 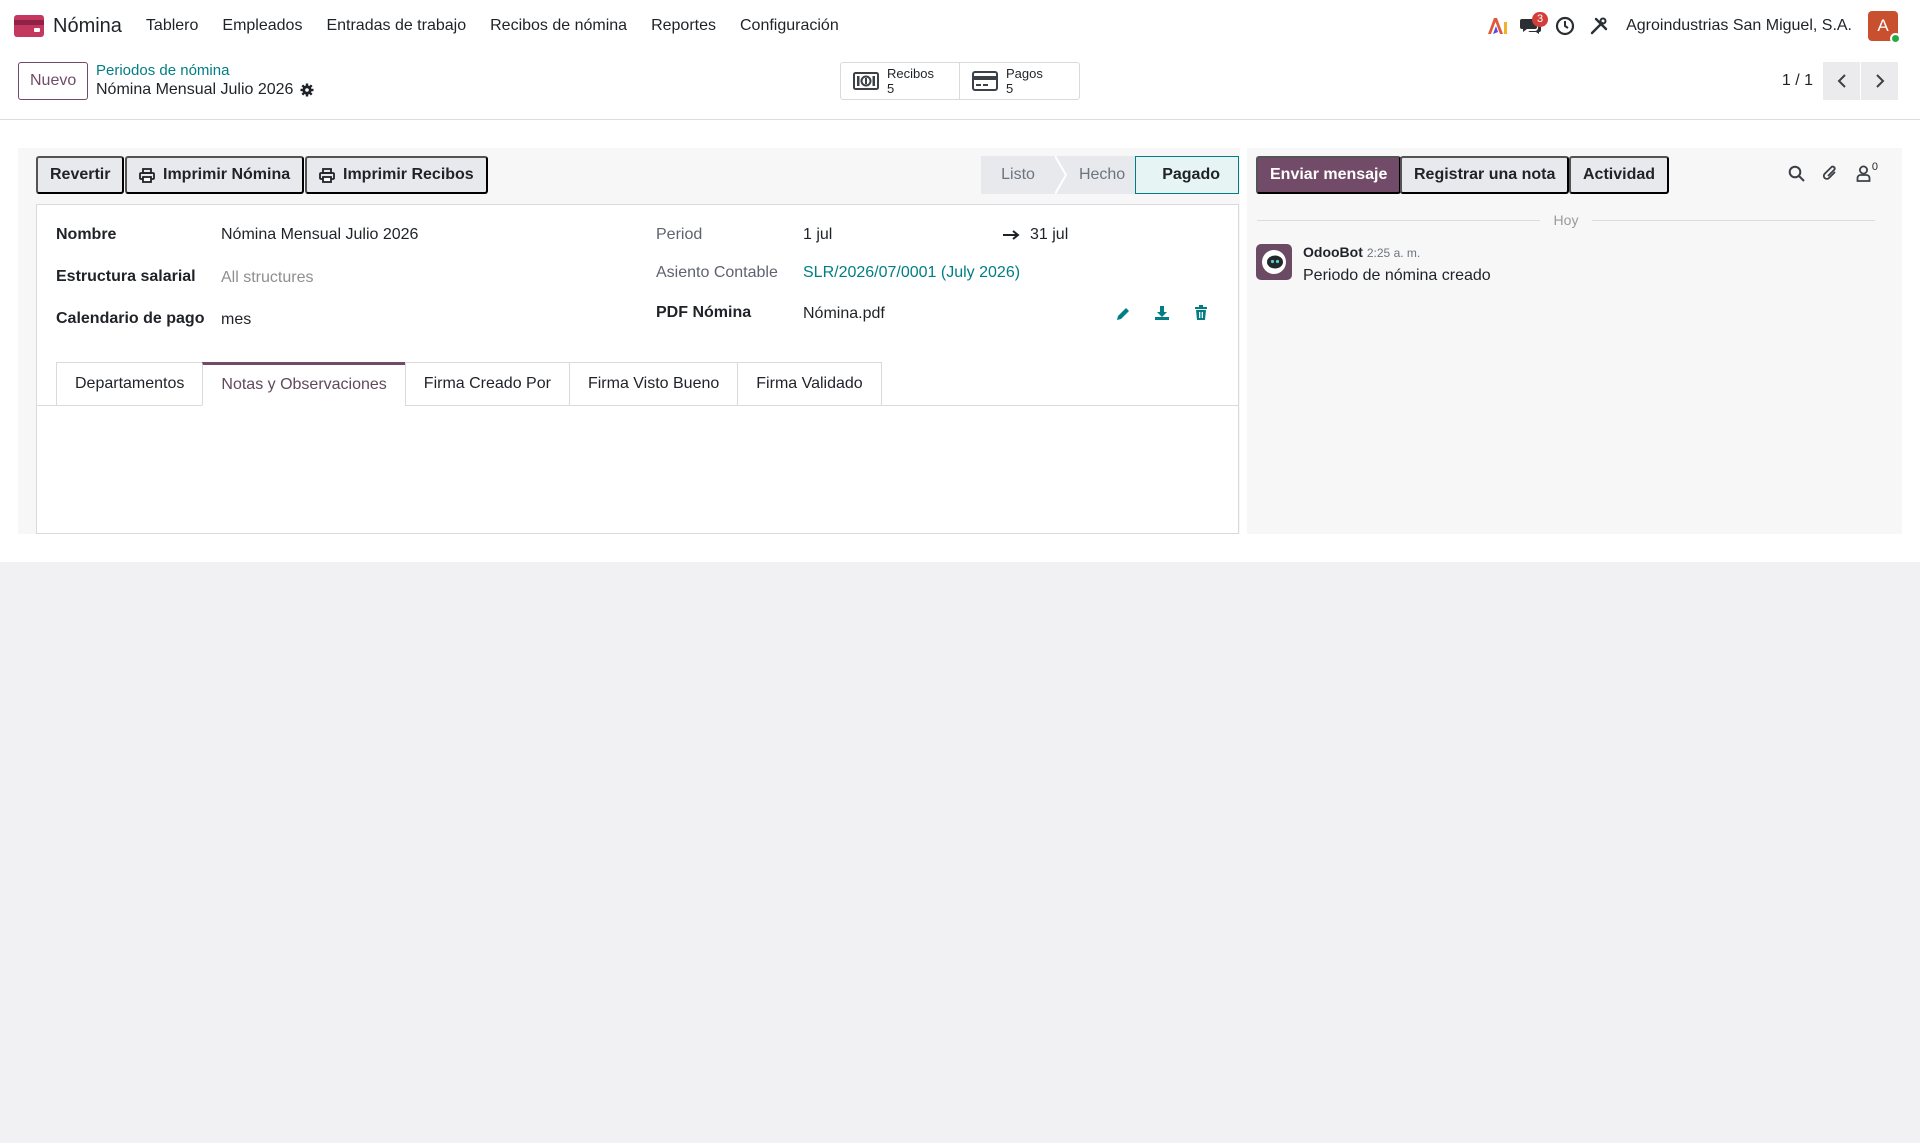 I want to click on user-icon, so click(x=1863, y=173).